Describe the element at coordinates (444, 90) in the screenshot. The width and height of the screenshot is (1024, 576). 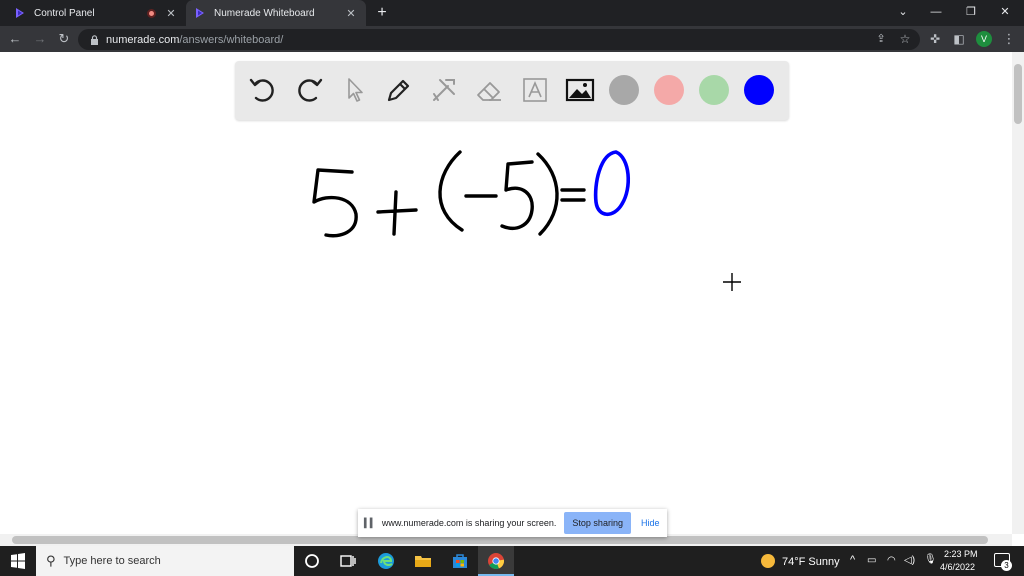
I see `tools-icon` at that location.